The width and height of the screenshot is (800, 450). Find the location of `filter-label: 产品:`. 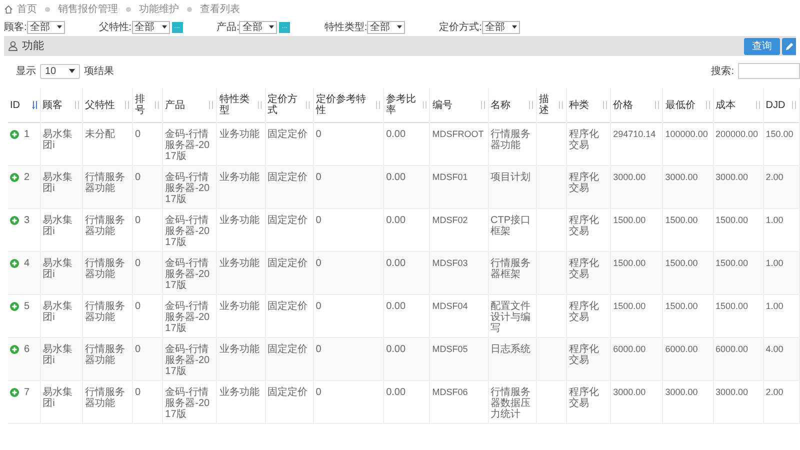

filter-label: 产品: is located at coordinates (228, 27).